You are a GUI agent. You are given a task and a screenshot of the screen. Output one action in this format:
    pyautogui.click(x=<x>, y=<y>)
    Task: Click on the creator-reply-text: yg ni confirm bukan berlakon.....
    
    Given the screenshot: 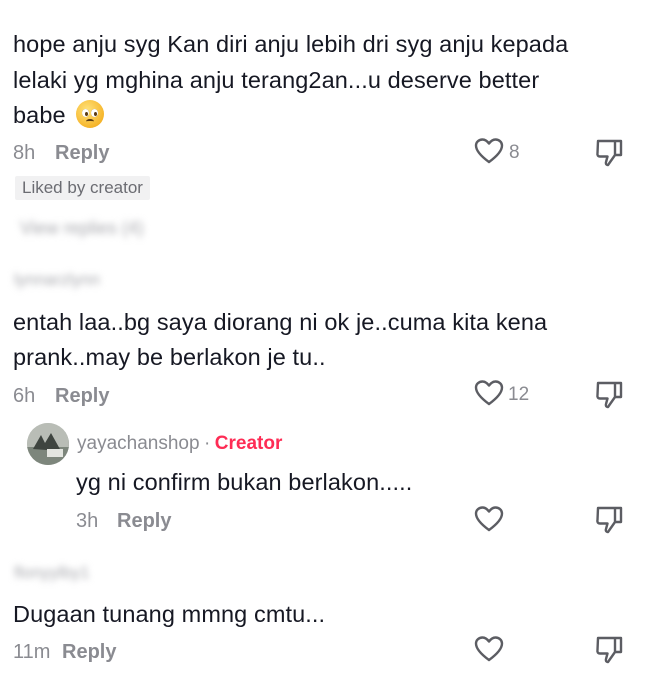 What is the action you would take?
    pyautogui.click(x=244, y=482)
    